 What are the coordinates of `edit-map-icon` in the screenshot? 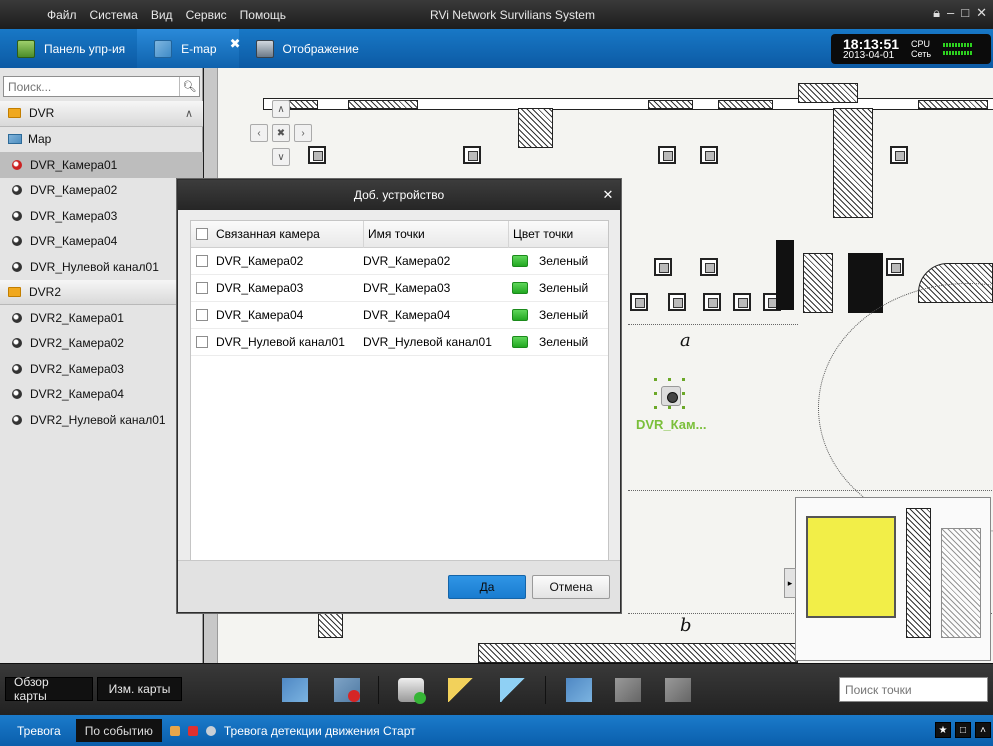 It's located at (295, 690).